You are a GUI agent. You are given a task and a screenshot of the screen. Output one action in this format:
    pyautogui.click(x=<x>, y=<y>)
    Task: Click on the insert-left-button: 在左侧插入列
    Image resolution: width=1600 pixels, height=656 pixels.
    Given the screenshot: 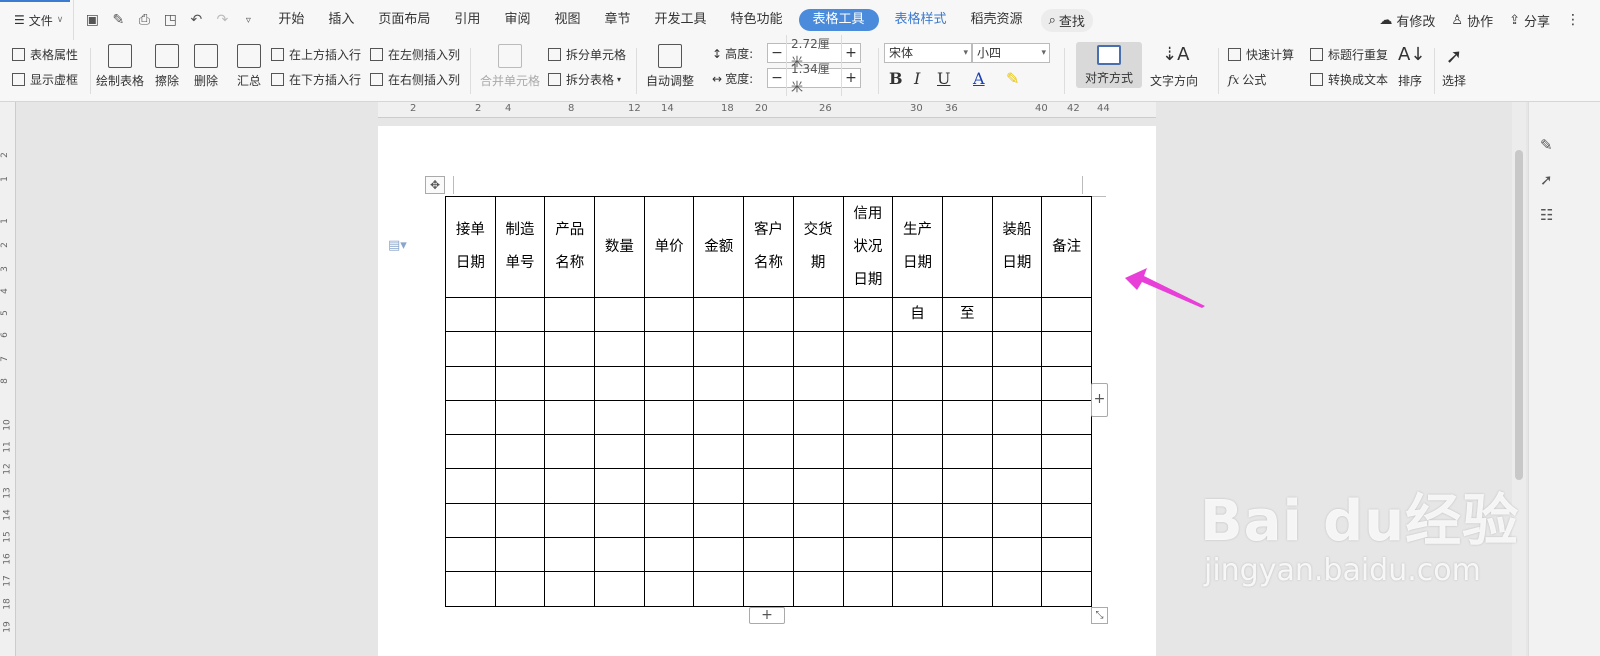 What is the action you would take?
    pyautogui.click(x=415, y=54)
    